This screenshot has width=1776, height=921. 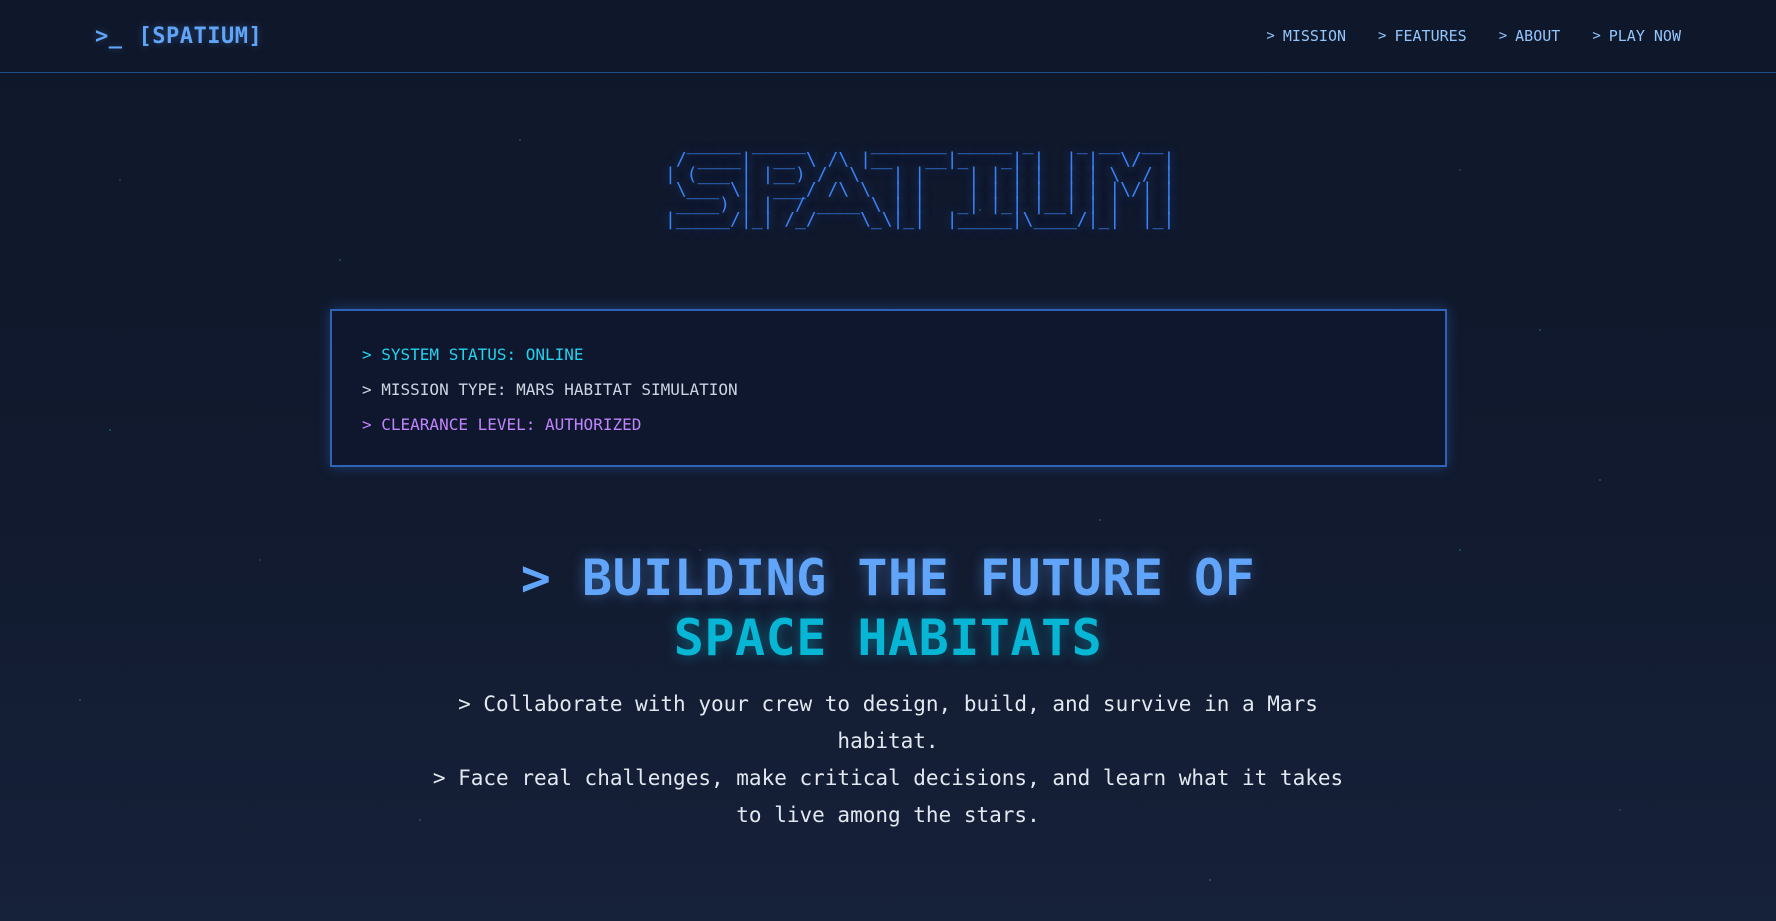 I want to click on terminal-prompt-icon: >_, so click(x=109, y=36).